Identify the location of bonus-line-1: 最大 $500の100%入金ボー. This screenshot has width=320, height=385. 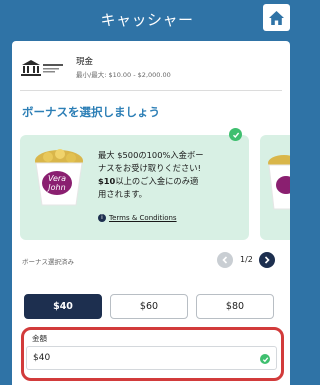
(151, 155).